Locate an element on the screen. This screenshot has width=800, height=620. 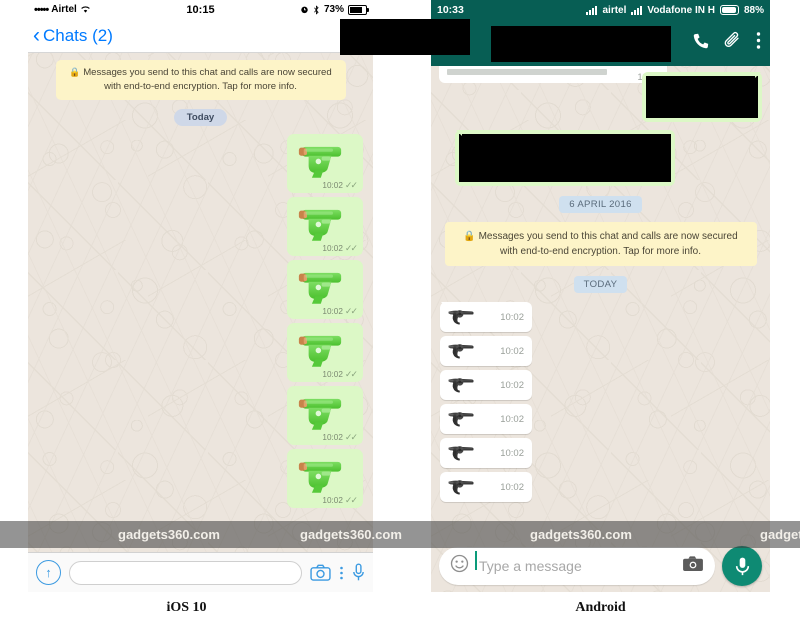
android-appbar-actions is located at coordinates (726, 43).